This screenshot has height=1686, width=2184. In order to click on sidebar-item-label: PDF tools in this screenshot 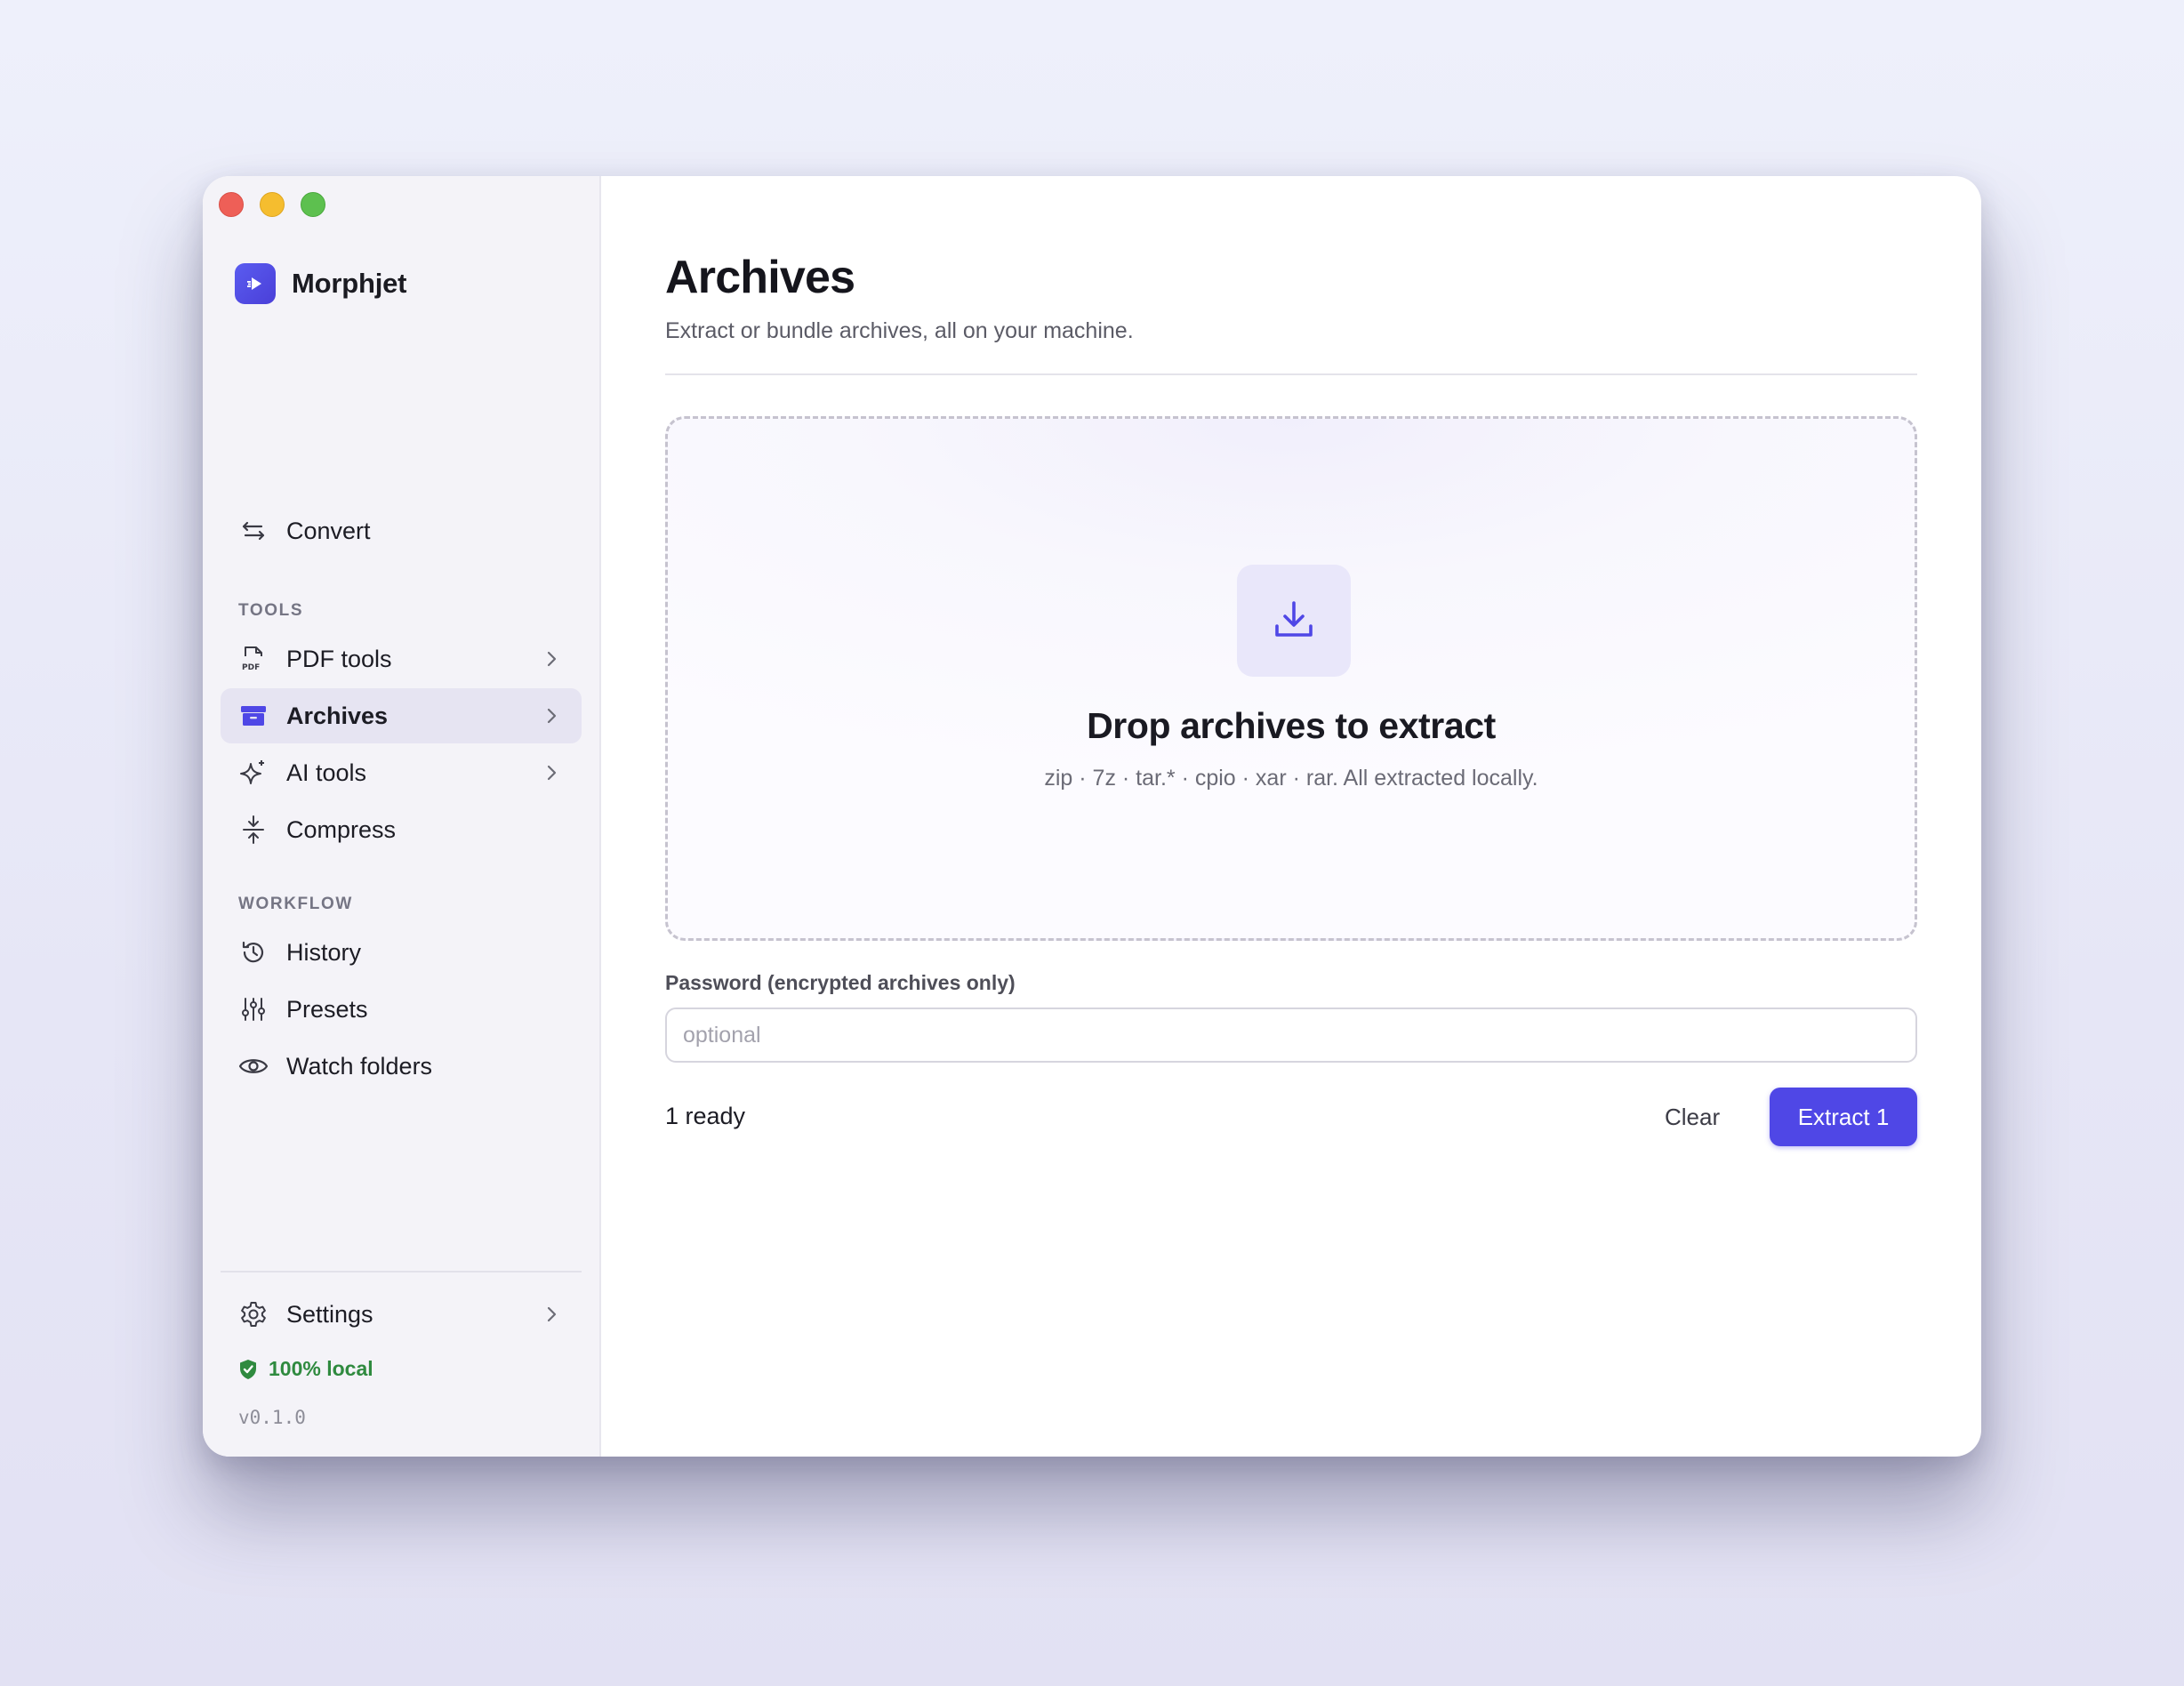, I will do `click(339, 658)`.